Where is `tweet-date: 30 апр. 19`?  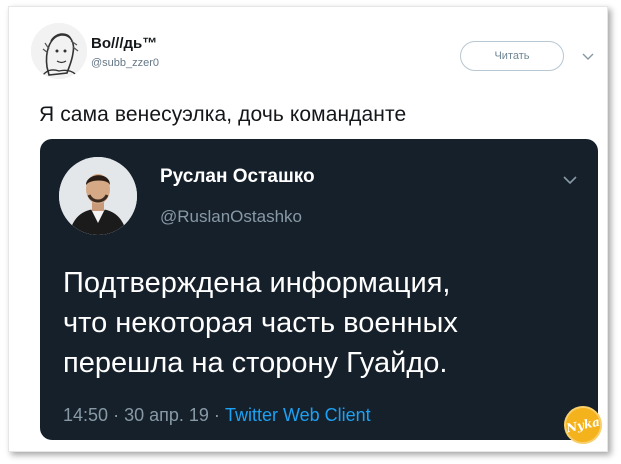
tweet-date: 30 апр. 19 is located at coordinates (166, 415).